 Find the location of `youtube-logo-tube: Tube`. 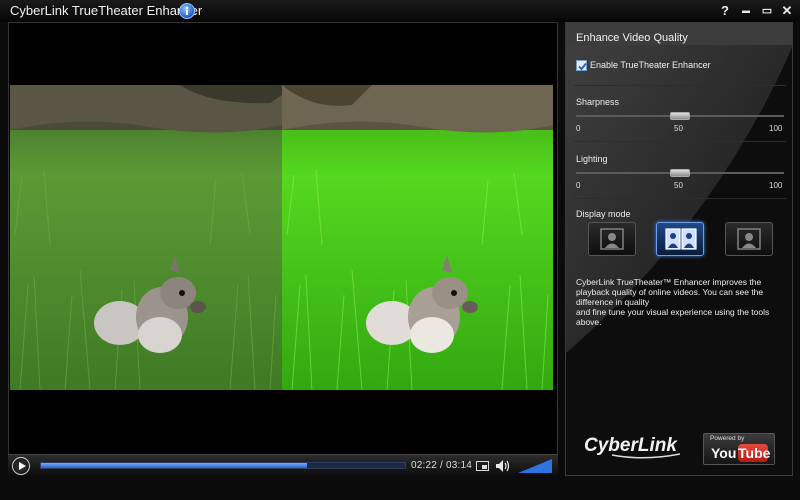

youtube-logo-tube: Tube is located at coordinates (754, 453).